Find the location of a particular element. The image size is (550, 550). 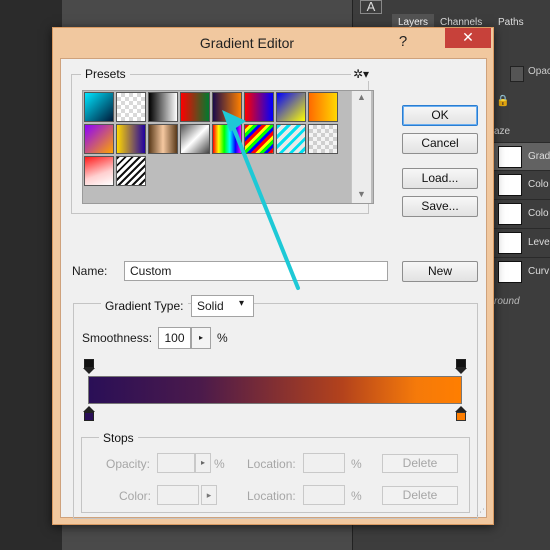

chevron-down-icon: ▾ is located at coordinates (241, 303).